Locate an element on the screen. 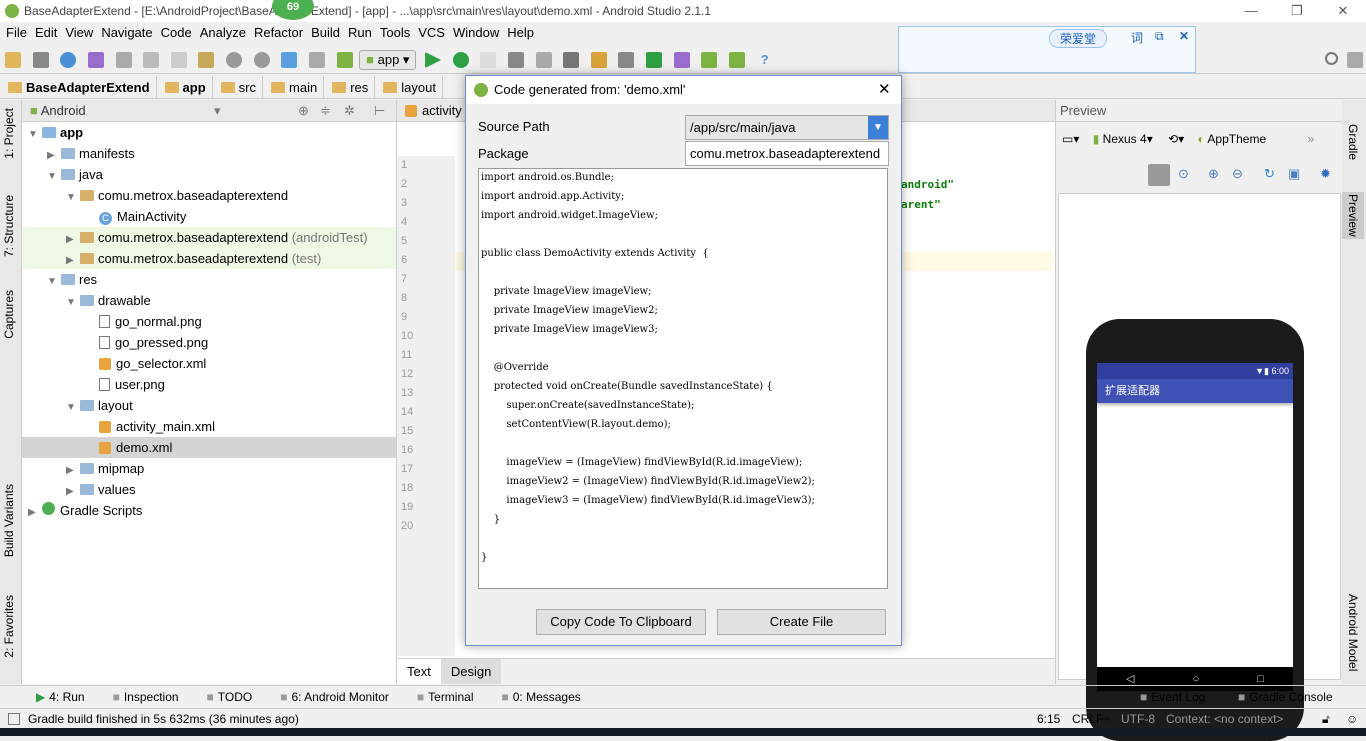 Image resolution: width=1366 pixels, height=741 pixels. create-file-button: Create File is located at coordinates (801, 622).